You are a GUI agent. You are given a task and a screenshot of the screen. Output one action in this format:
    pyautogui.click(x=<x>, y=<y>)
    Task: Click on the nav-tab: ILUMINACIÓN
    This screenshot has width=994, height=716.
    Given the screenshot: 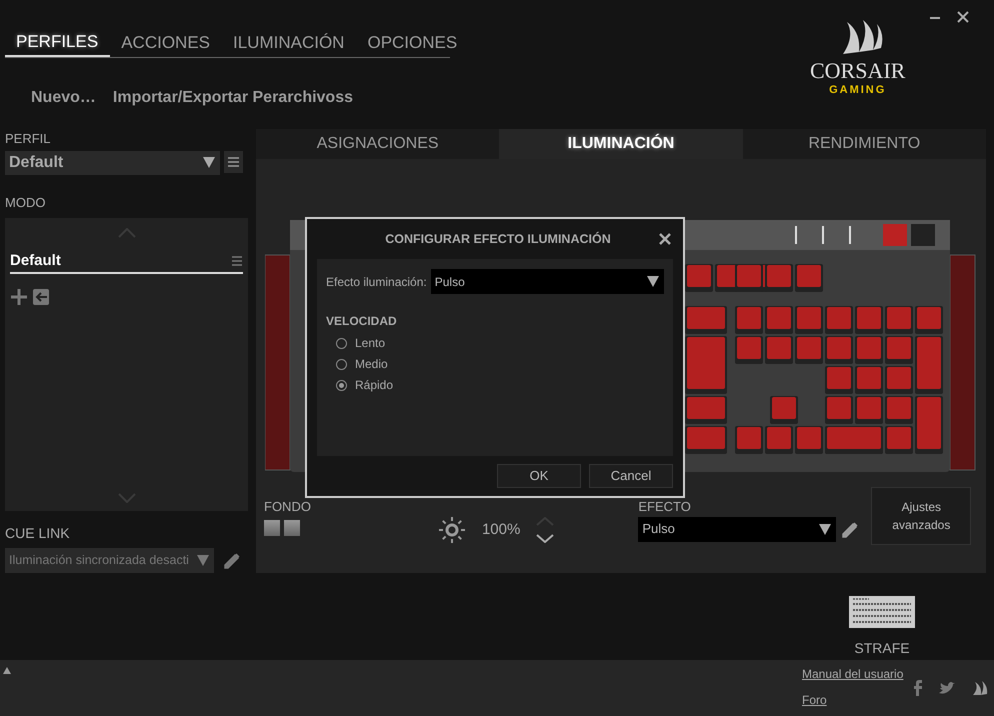 What is the action you would take?
    pyautogui.click(x=289, y=44)
    